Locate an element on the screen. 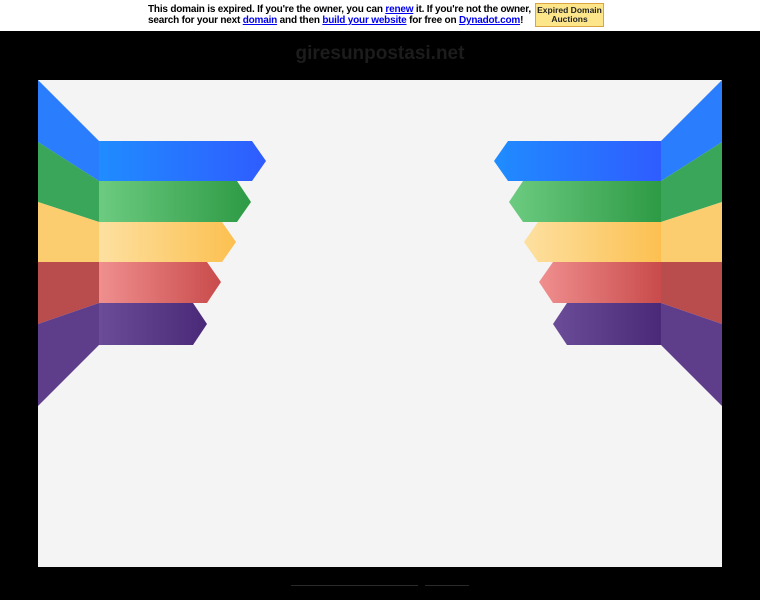 This screenshot has width=760, height=600. right-arrow-red is located at coordinates (600, 282).